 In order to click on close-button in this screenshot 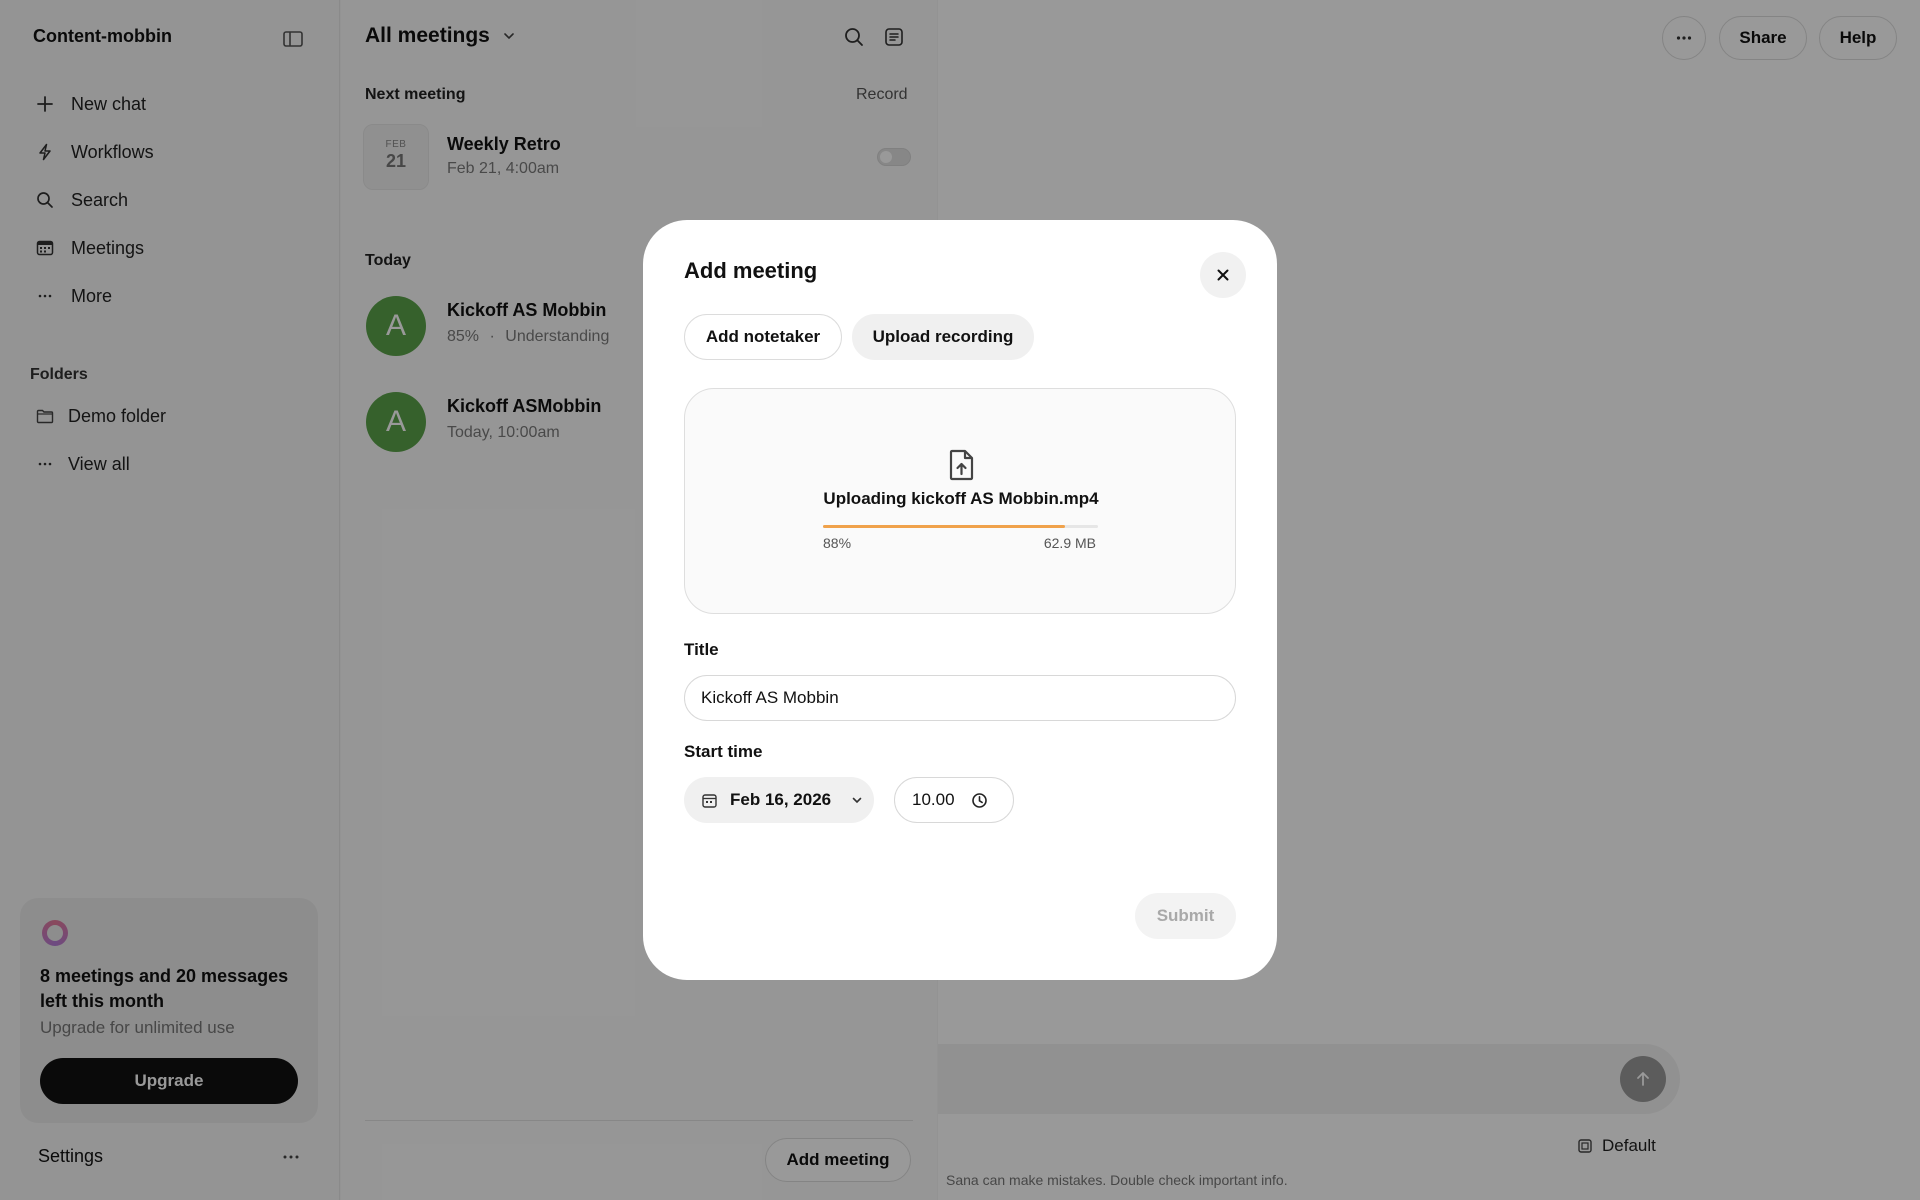, I will do `click(1223, 275)`.